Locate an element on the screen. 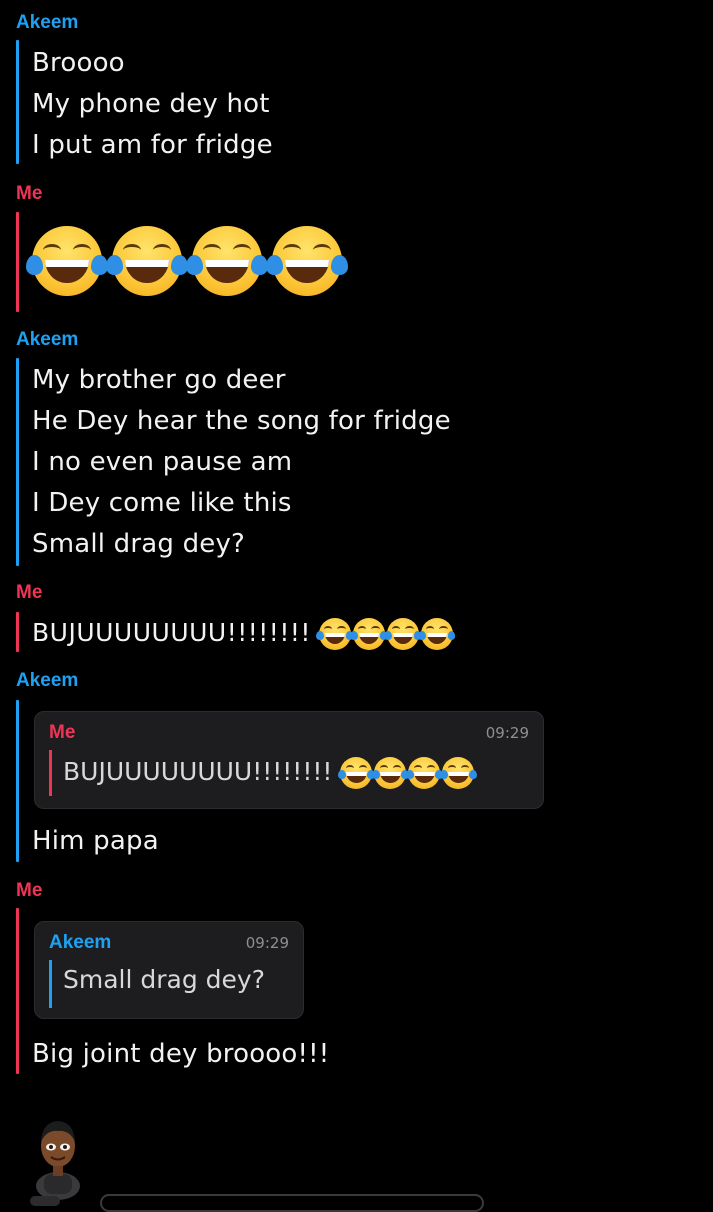 The height and width of the screenshot is (1212, 713). bitmoji-avatar-icon is located at coordinates (58, 1156).